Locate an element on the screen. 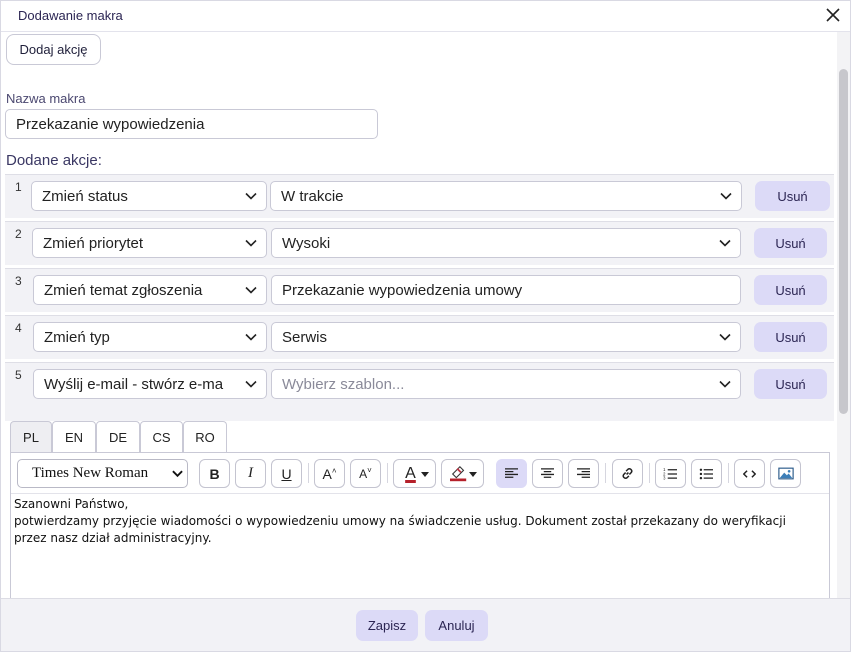  action-number: 1 is located at coordinates (18, 187).